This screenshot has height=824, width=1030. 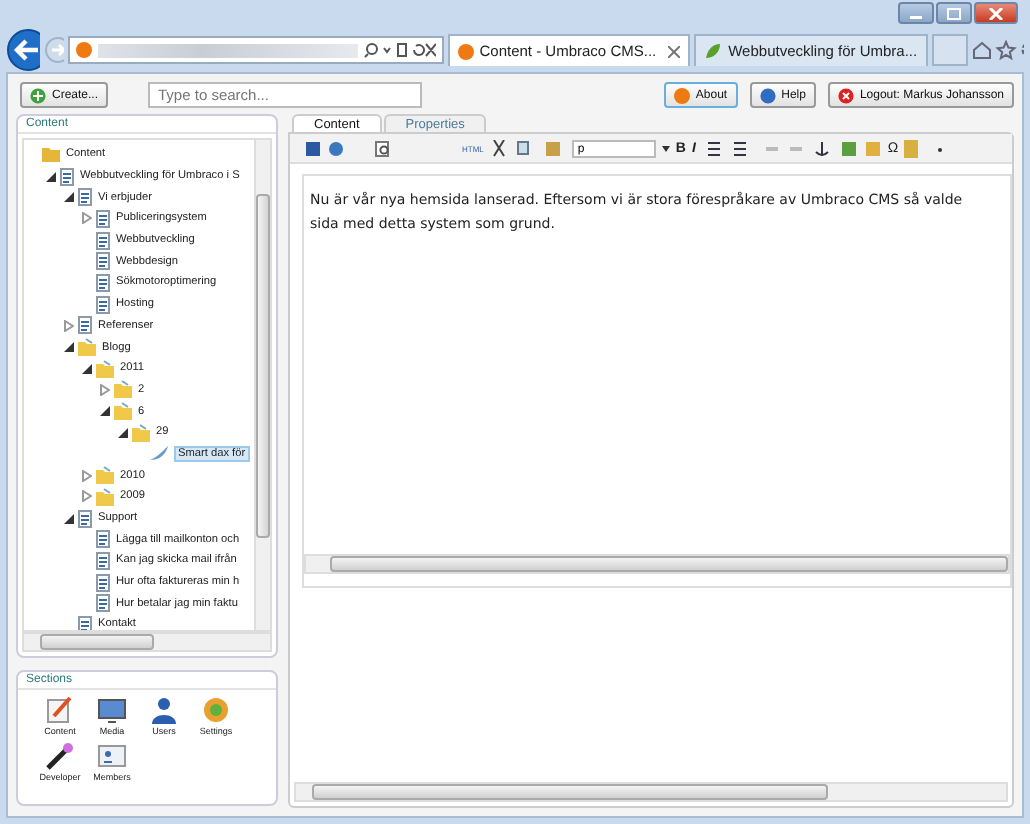 I want to click on browser-tools-icon, so click(x=998, y=50).